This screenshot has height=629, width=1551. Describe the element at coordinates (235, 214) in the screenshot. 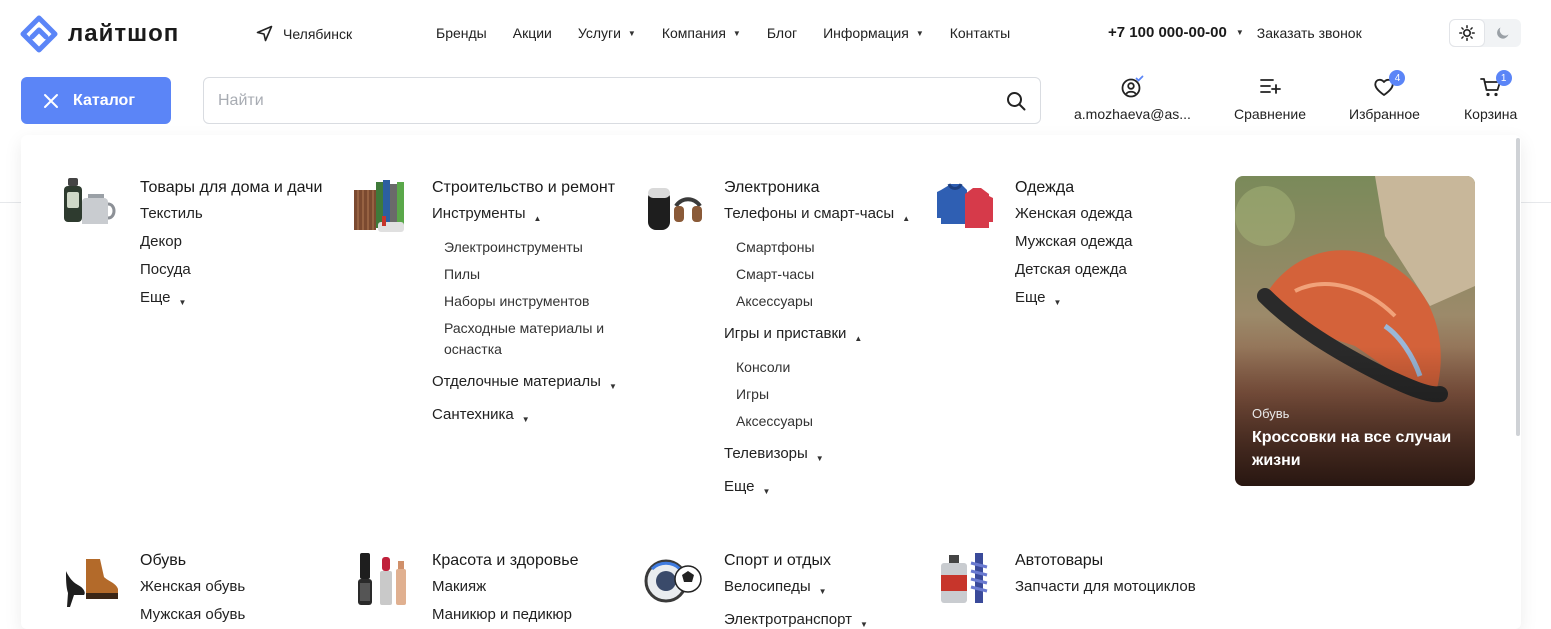

I see `subcategory-link: Текстиль` at that location.